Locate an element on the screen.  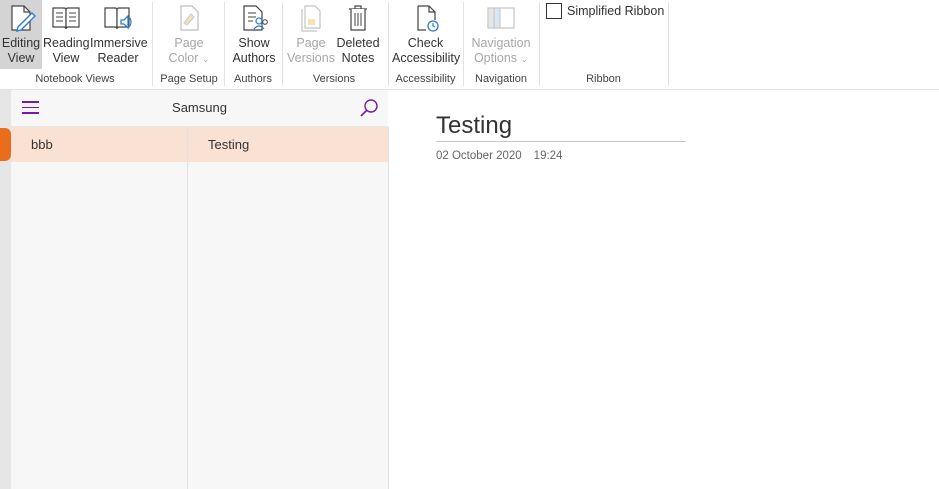
check-accessibility-icon is located at coordinates (427, 18).